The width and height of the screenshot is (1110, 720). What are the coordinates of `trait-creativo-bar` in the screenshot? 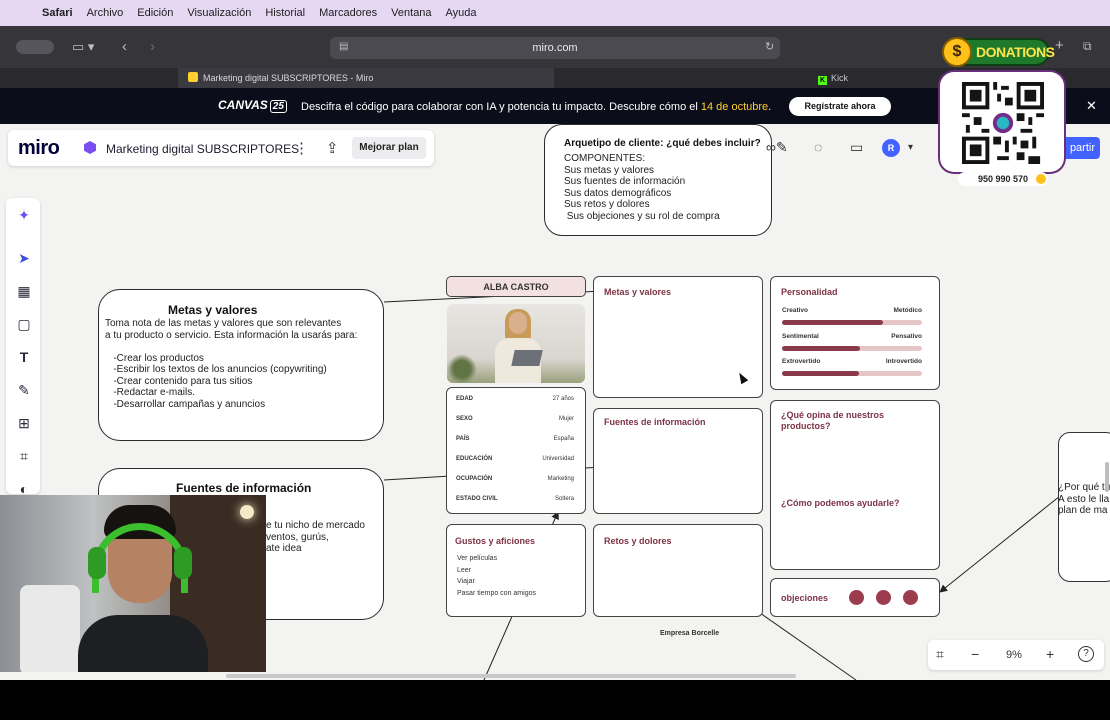 It's located at (852, 322).